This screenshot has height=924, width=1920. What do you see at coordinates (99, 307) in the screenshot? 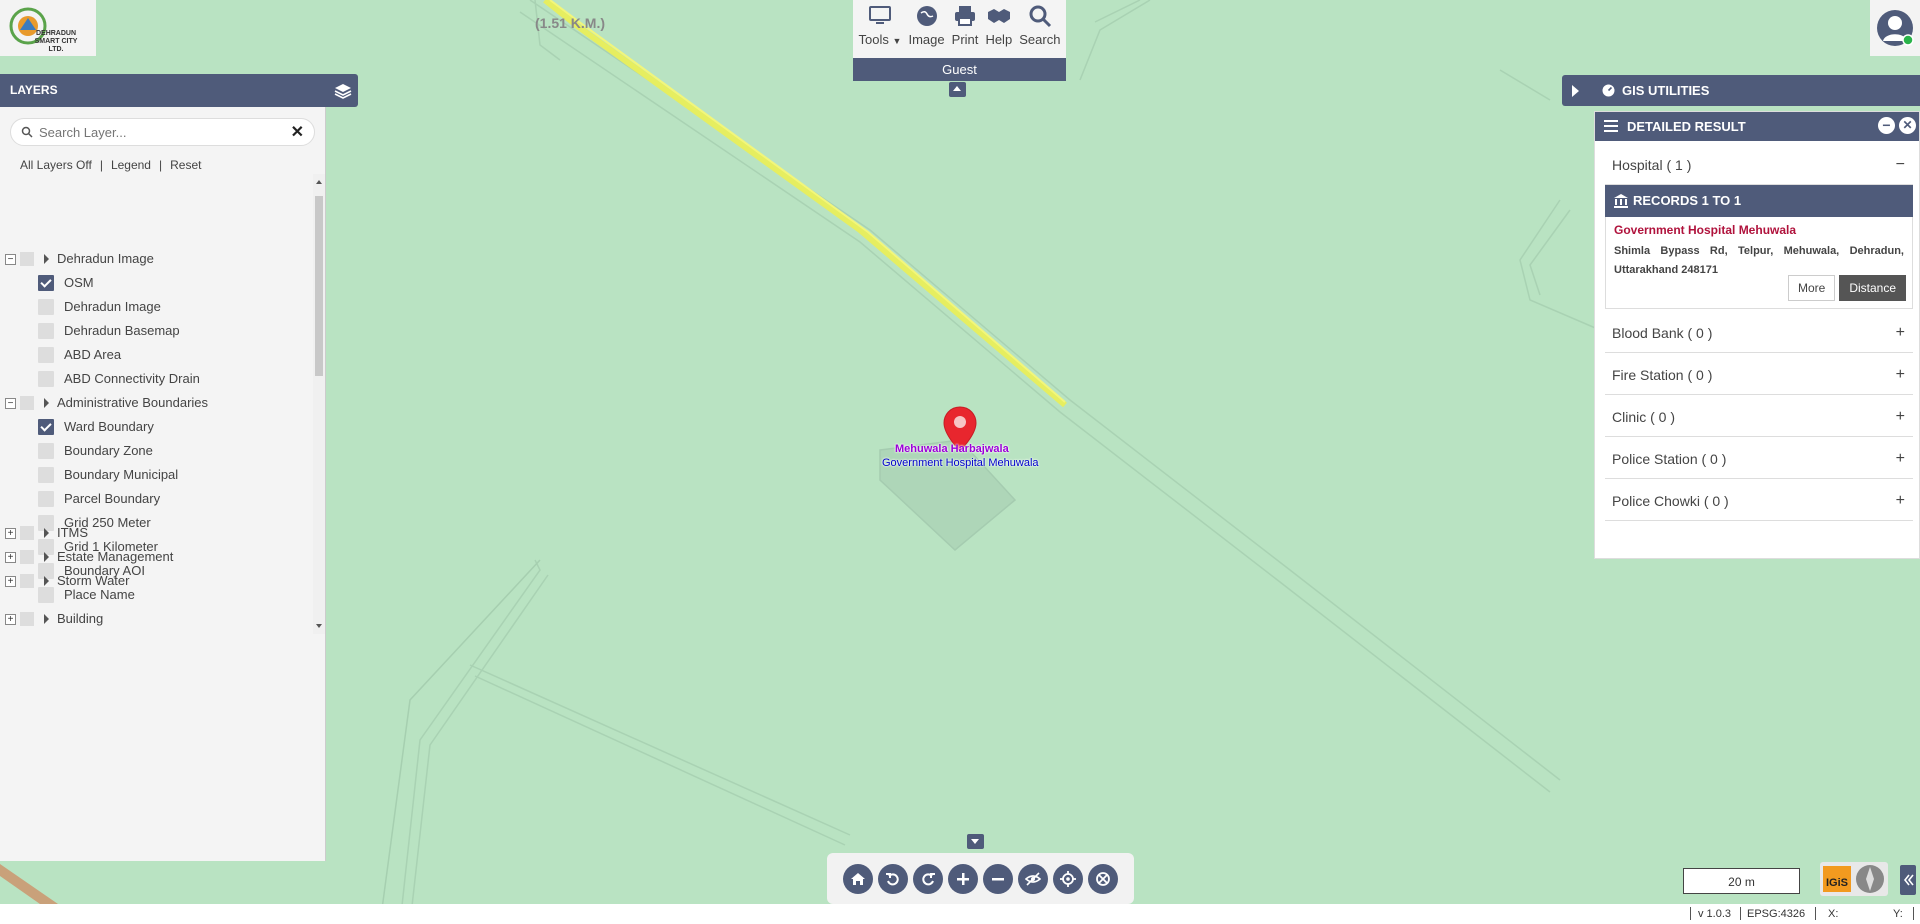
I see `layer-item-dehradun-image: Dehradun Image` at bounding box center [99, 307].